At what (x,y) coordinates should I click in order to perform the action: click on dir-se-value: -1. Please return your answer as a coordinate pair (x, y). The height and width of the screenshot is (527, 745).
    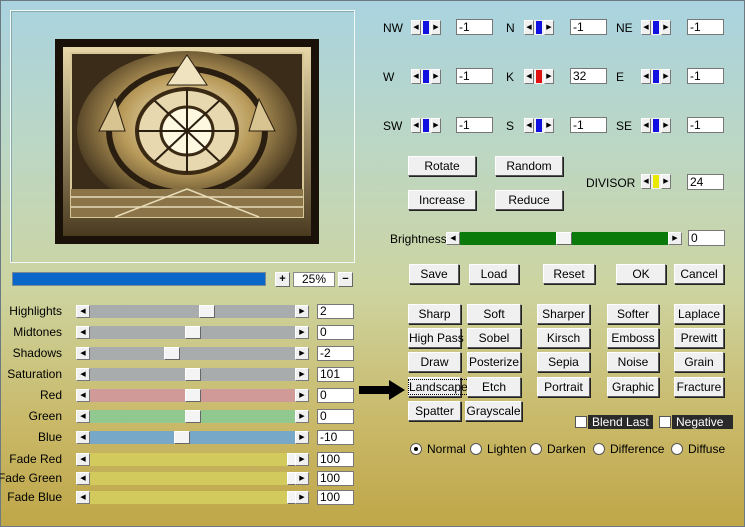
    Looking at the image, I should click on (705, 125).